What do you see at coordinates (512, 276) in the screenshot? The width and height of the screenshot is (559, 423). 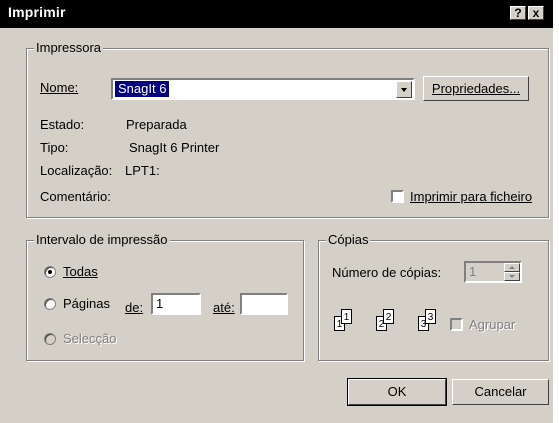 I see `spin-down-icon` at bounding box center [512, 276].